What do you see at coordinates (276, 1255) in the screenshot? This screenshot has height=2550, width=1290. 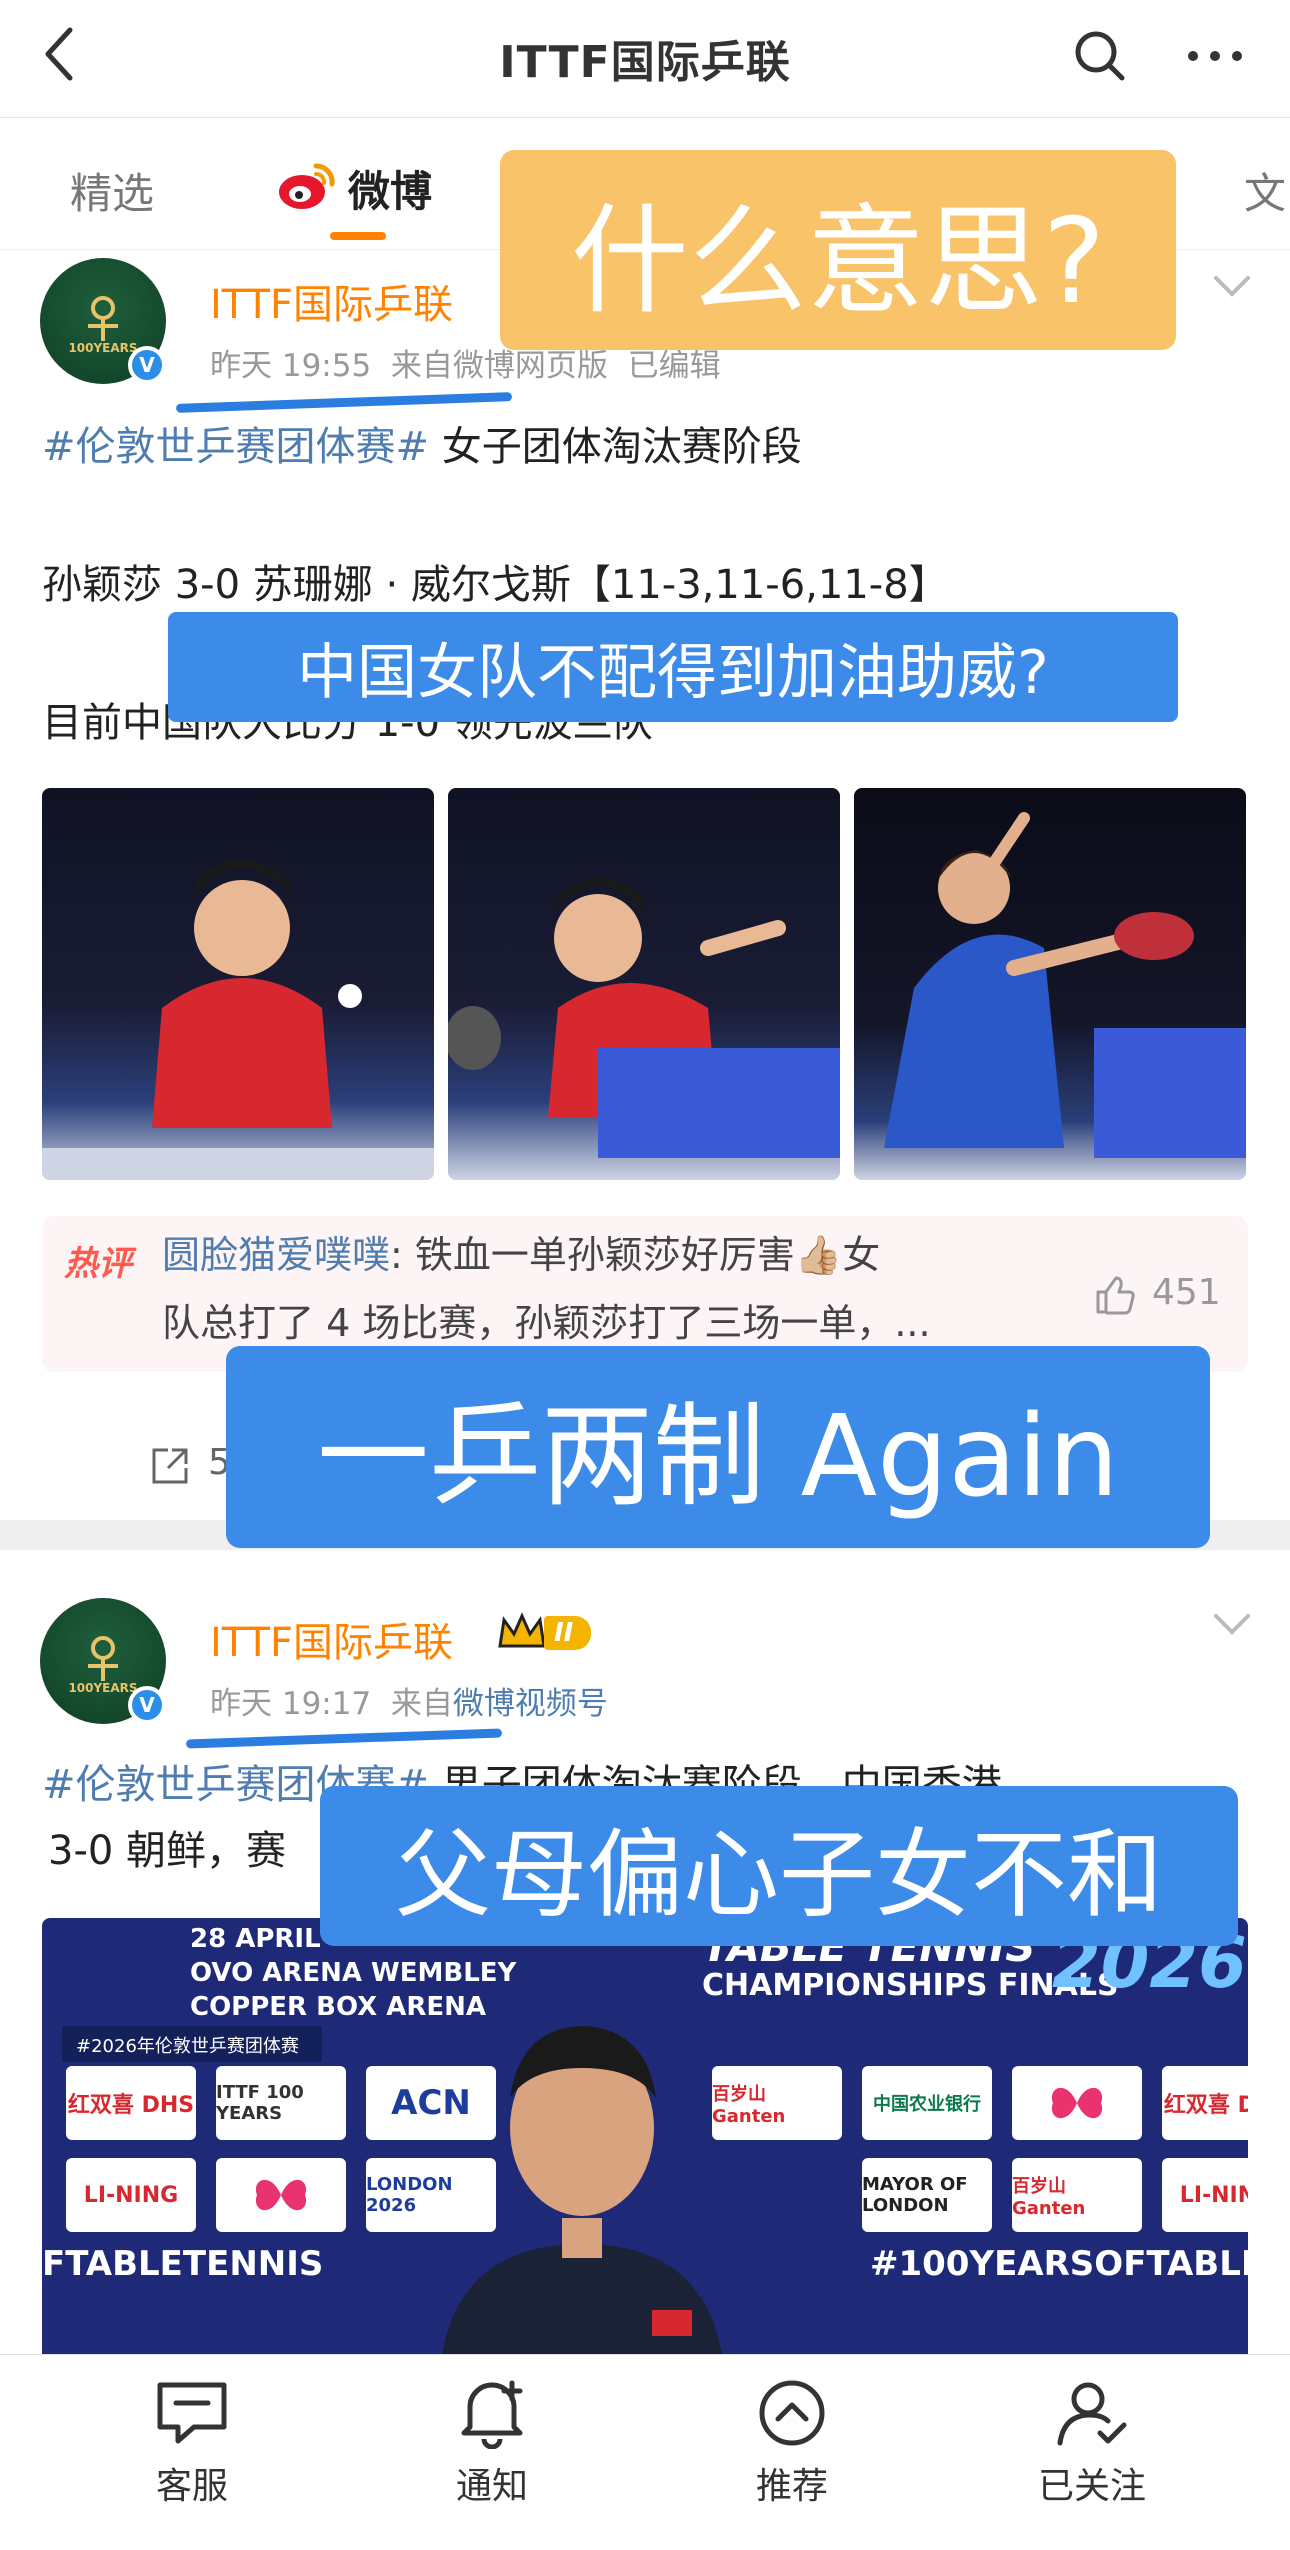 I see `hot-comment-author: 圆脸猫爱噗噗` at bounding box center [276, 1255].